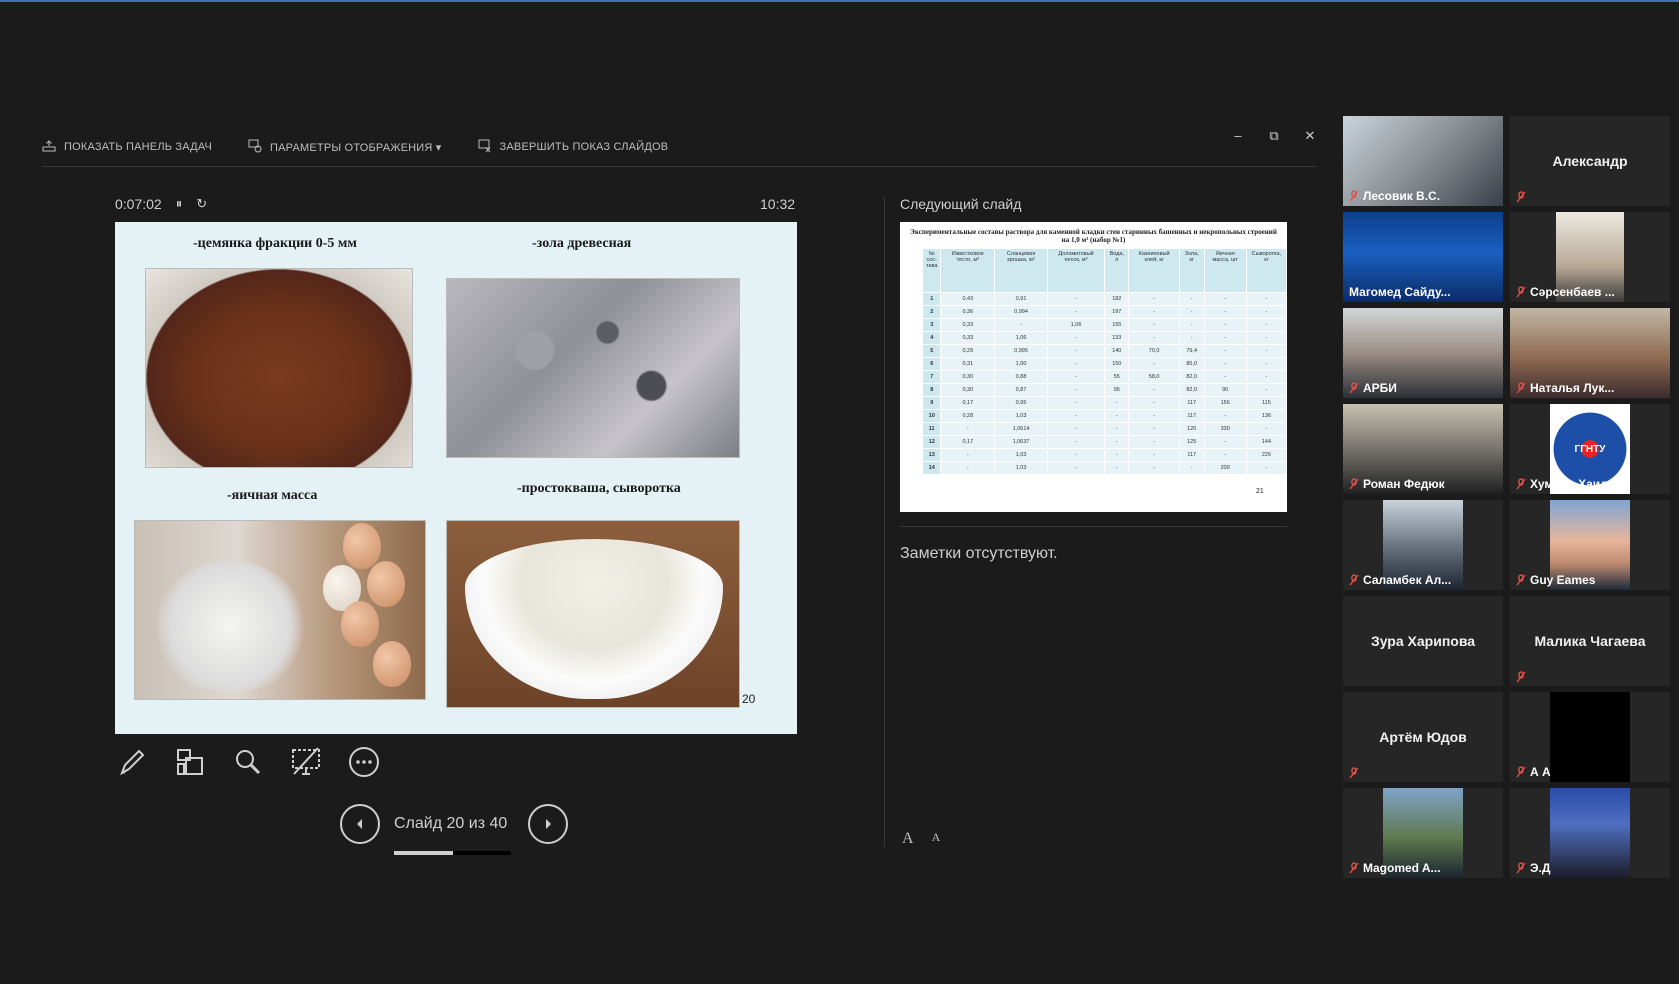 Image resolution: width=1679 pixels, height=984 pixels. Describe the element at coordinates (1021, 390) in the screenshot. I see `table-cell: 0,87` at that location.